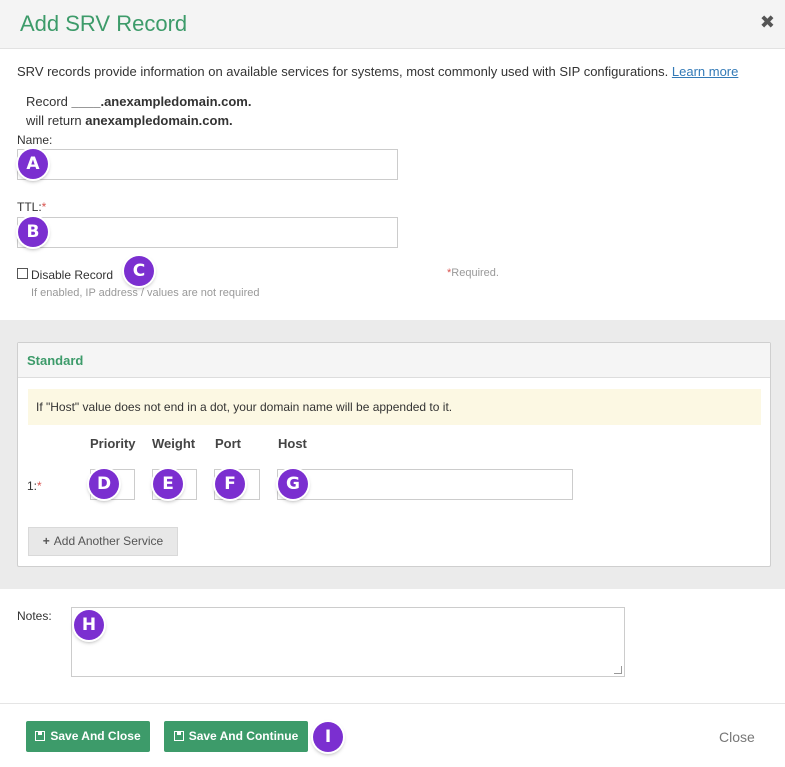 The width and height of the screenshot is (785, 767). Describe the element at coordinates (207, 164) in the screenshot. I see `name-input` at that location.